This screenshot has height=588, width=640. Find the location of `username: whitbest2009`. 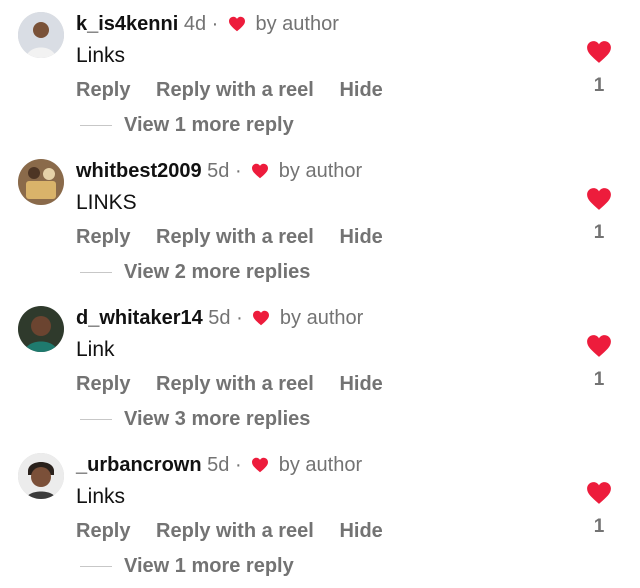

username: whitbest2009 is located at coordinates (139, 171).